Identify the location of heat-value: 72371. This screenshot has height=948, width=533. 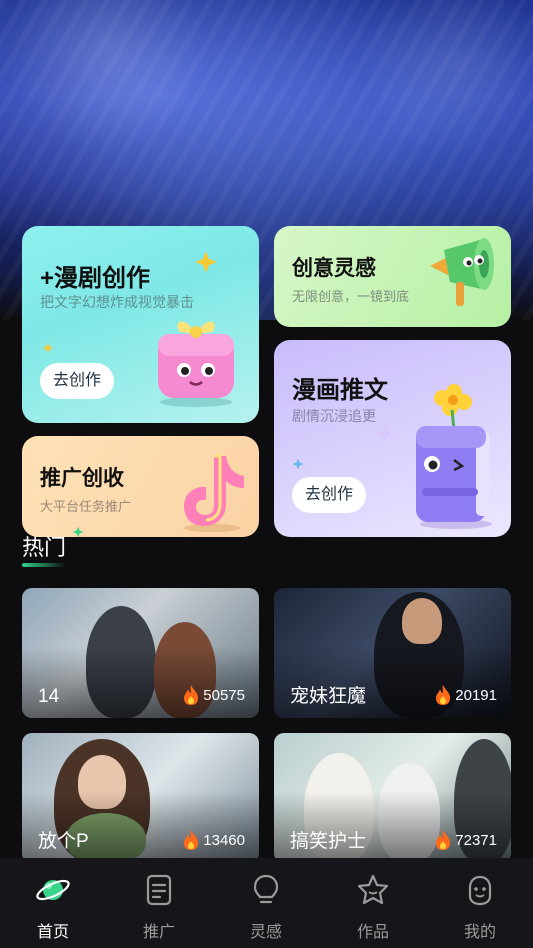
(476, 840).